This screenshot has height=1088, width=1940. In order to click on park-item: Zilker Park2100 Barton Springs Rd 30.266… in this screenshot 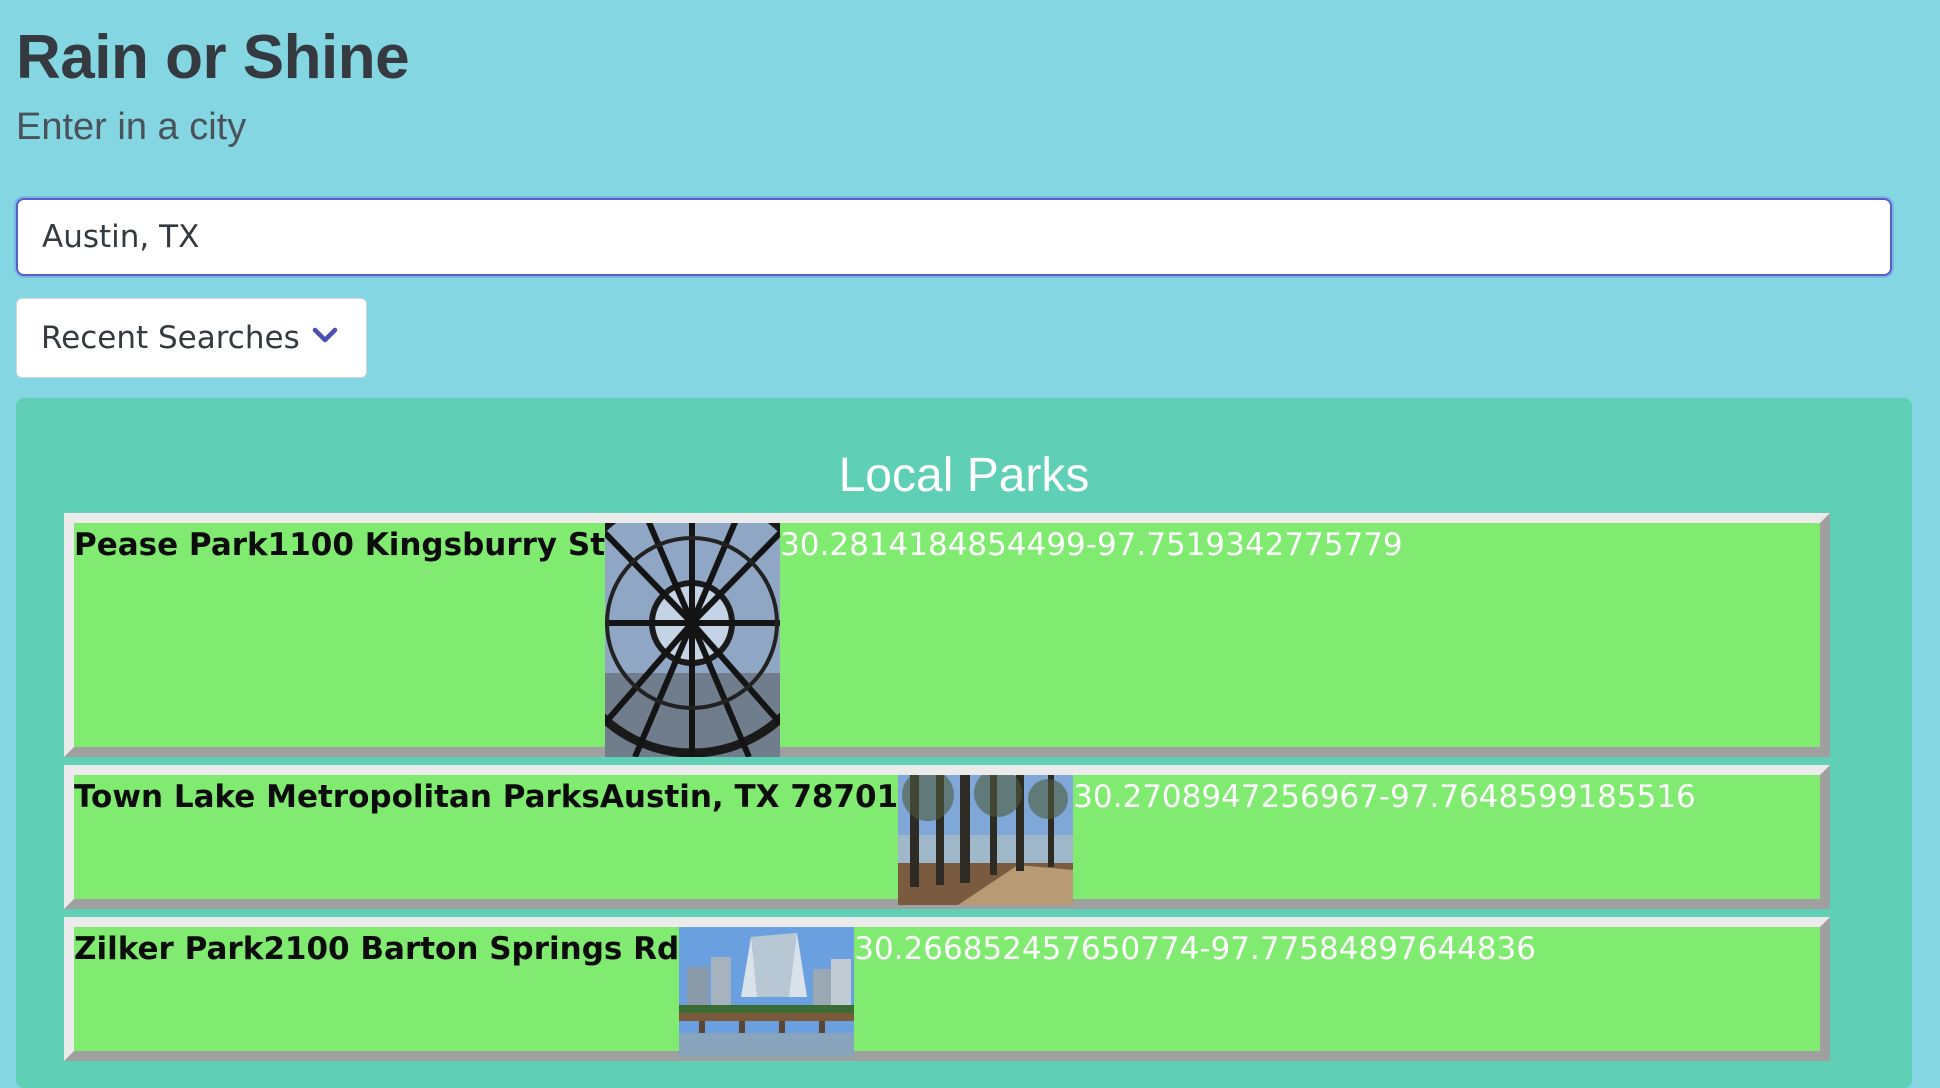, I will do `click(947, 989)`.